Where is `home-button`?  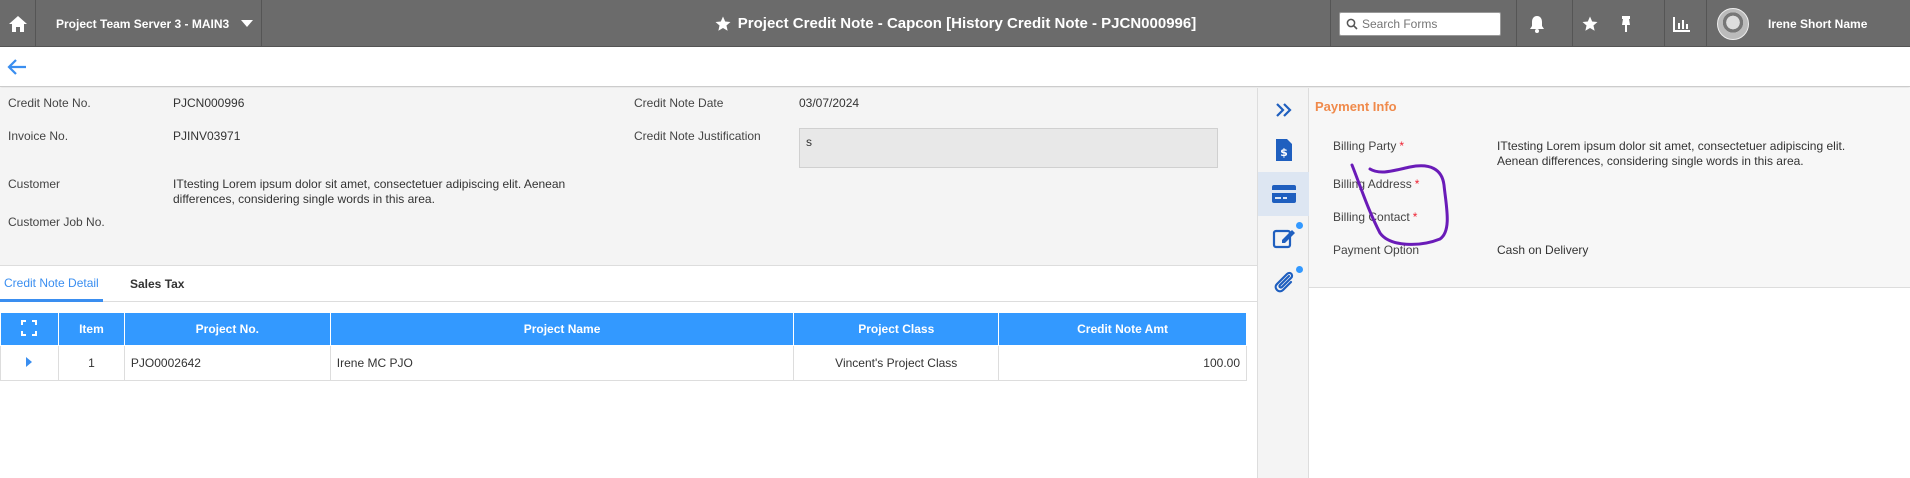 home-button is located at coordinates (18, 23).